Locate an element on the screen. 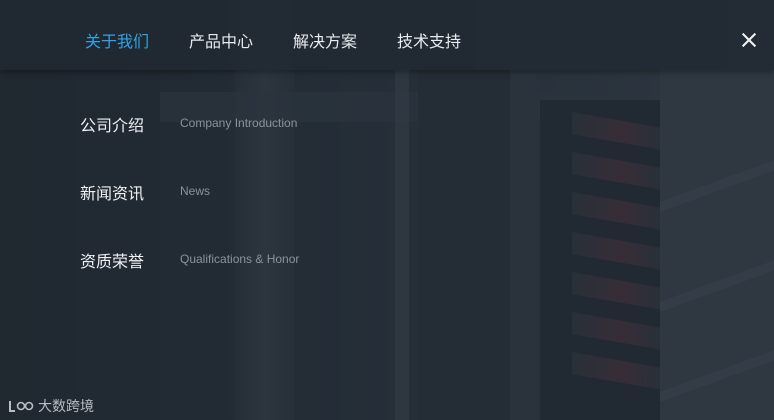  submenu-item-title: 新闻资讯 is located at coordinates (112, 193).